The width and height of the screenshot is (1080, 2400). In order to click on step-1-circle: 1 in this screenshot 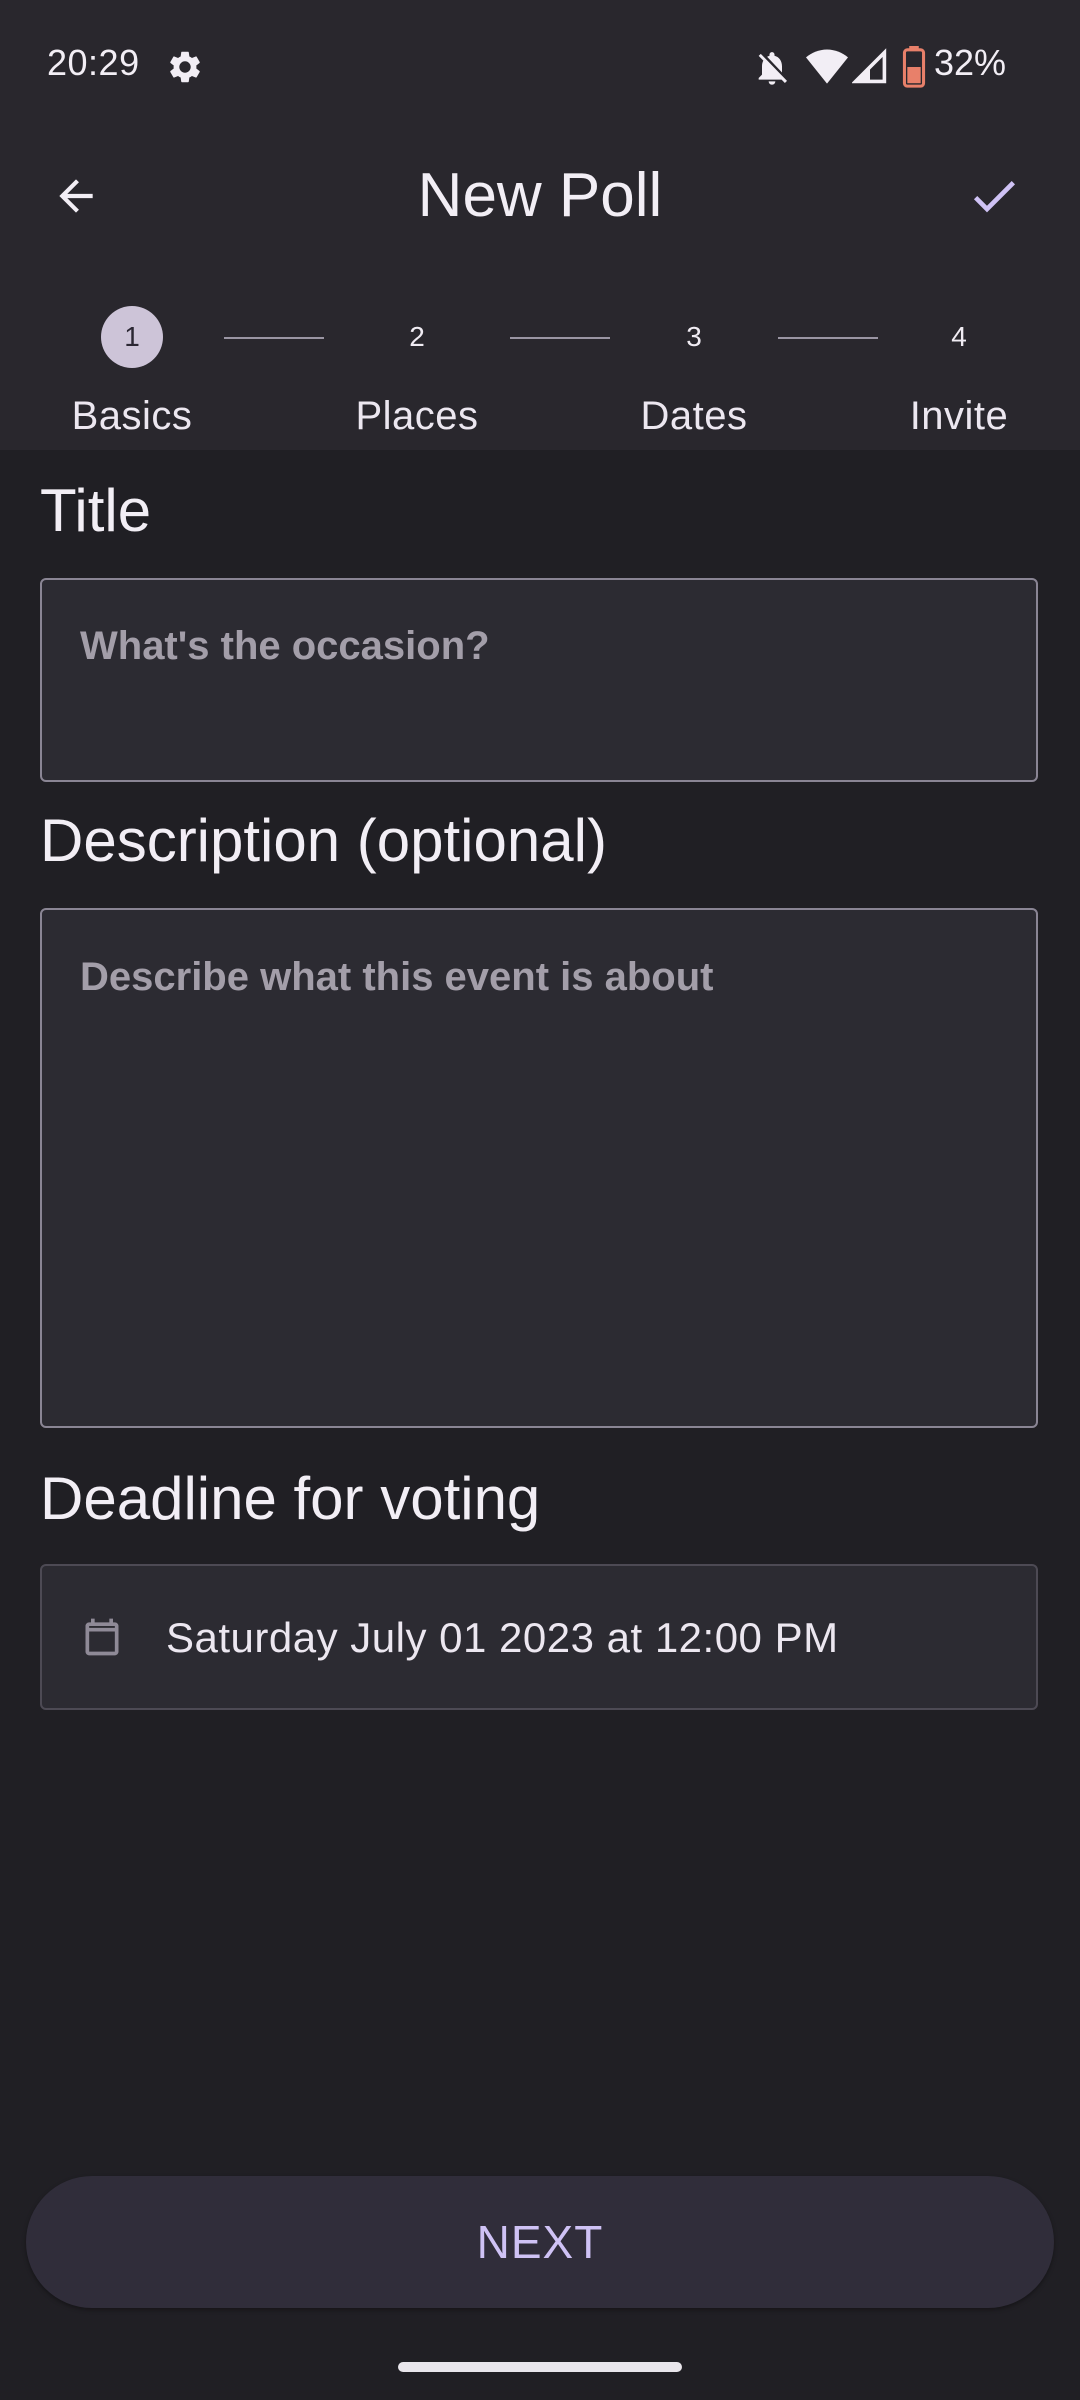, I will do `click(132, 337)`.